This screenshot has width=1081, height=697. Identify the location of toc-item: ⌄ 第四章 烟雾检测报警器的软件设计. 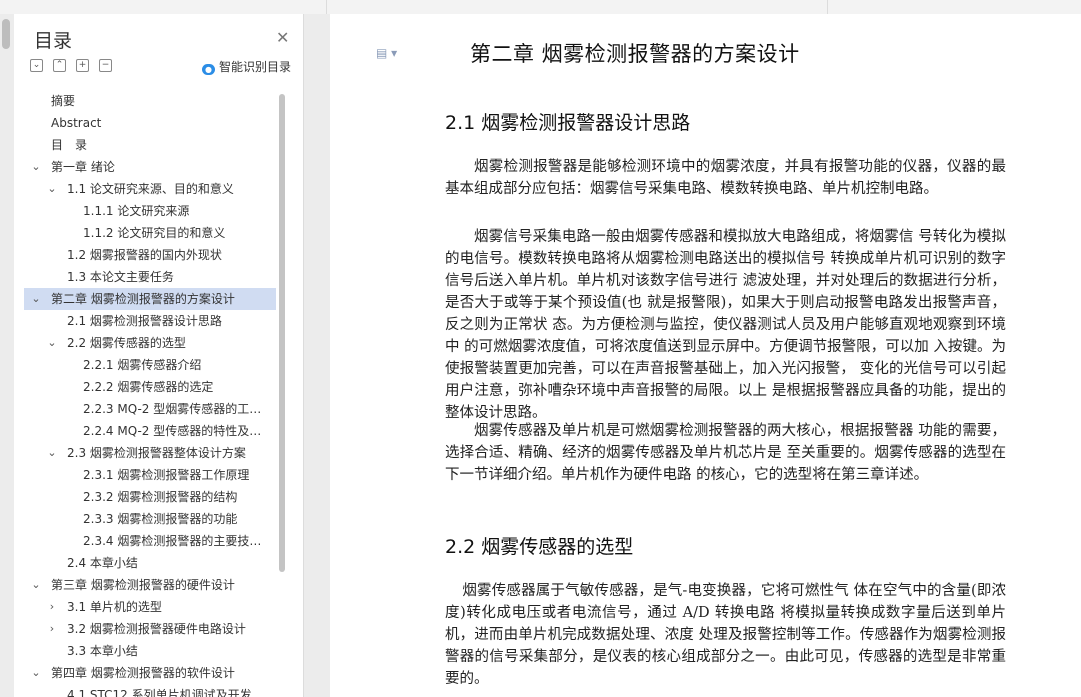
(150, 673).